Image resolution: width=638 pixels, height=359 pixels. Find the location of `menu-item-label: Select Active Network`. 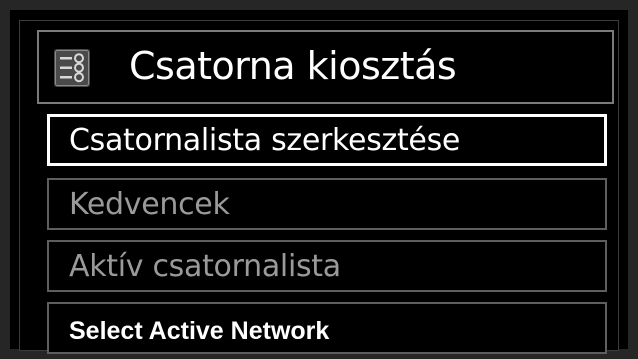

menu-item-label: Select Active Network is located at coordinates (199, 331).